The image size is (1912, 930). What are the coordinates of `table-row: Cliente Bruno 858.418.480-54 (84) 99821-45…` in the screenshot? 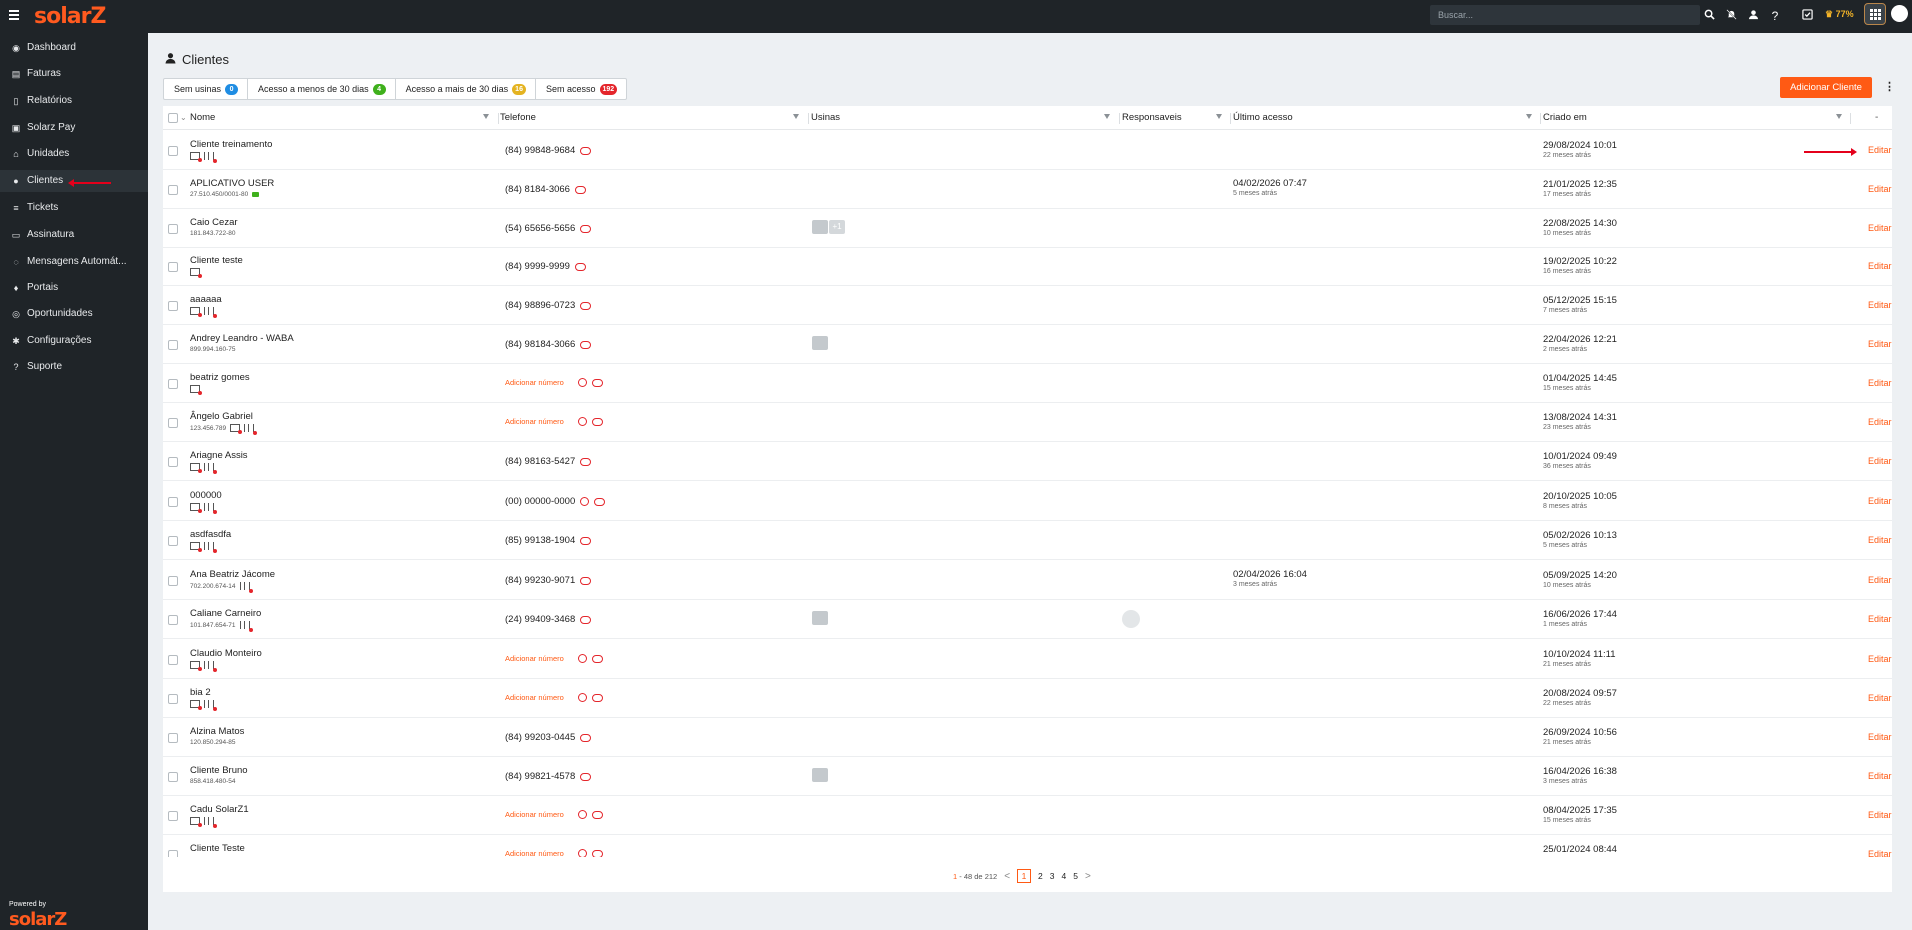 It's located at (1027, 776).